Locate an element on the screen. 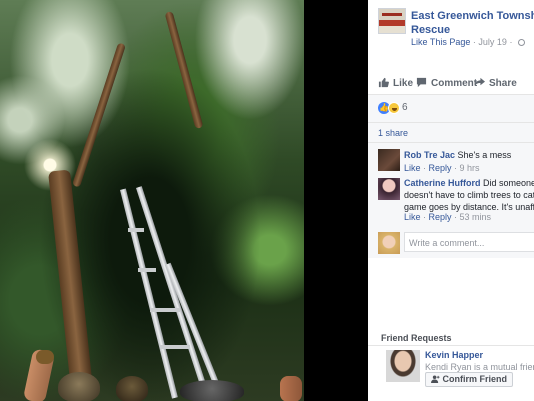 The image size is (534, 401). photo-viewer-gap is located at coordinates (336, 200).